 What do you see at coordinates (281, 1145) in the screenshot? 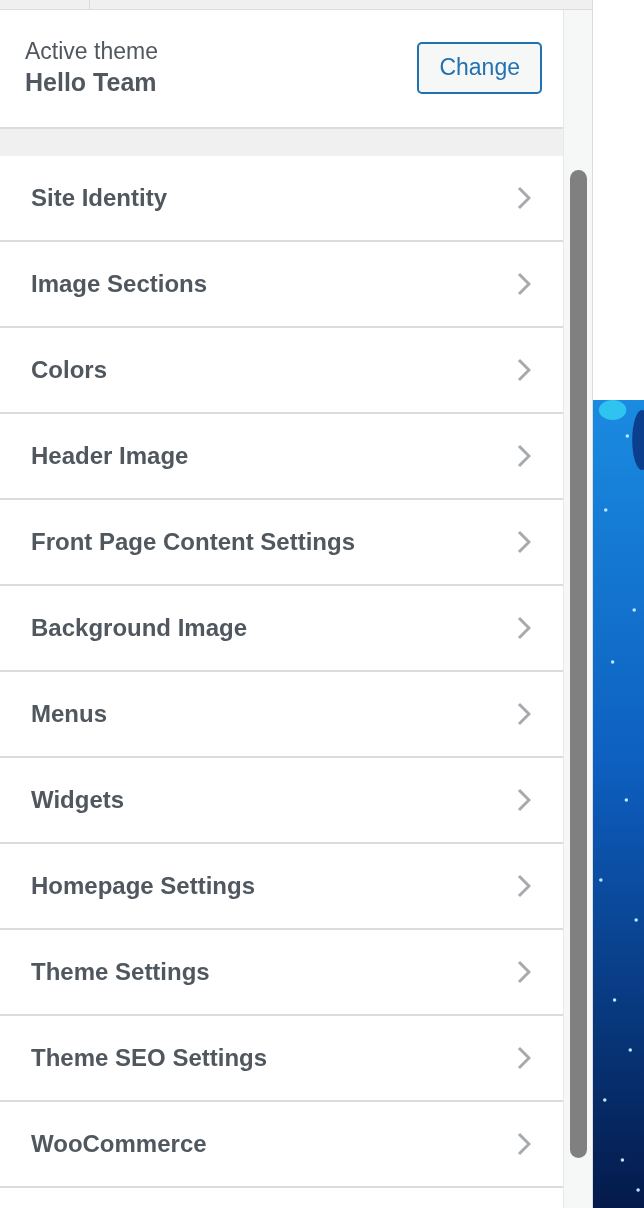
I see `section-item: WooCommerce` at bounding box center [281, 1145].